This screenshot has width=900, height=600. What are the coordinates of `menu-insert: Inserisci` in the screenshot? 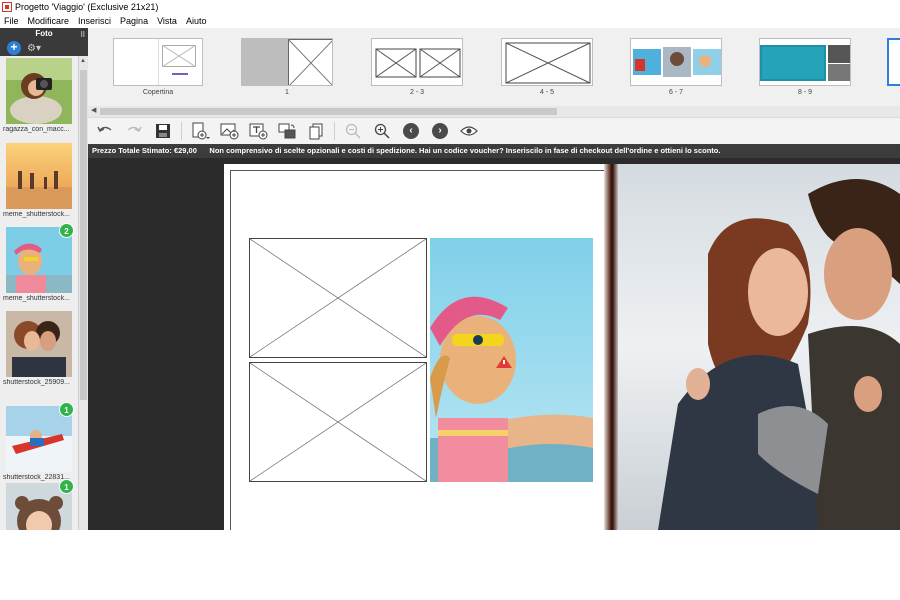 It's located at (94, 21).